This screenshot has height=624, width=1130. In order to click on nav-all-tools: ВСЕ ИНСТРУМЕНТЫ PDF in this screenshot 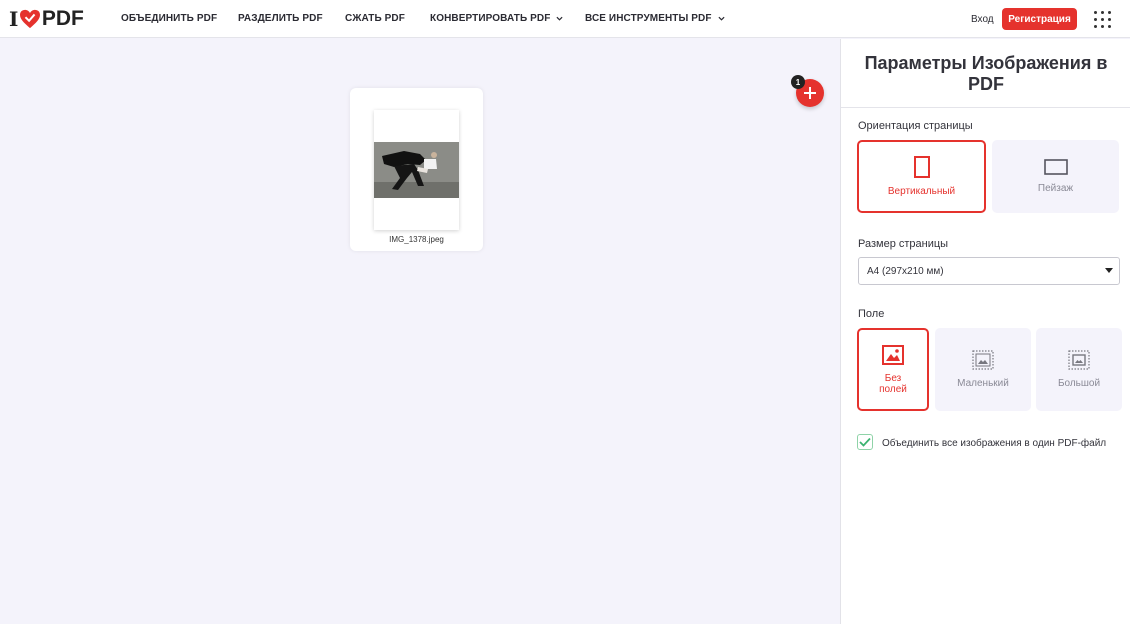, I will do `click(655, 18)`.